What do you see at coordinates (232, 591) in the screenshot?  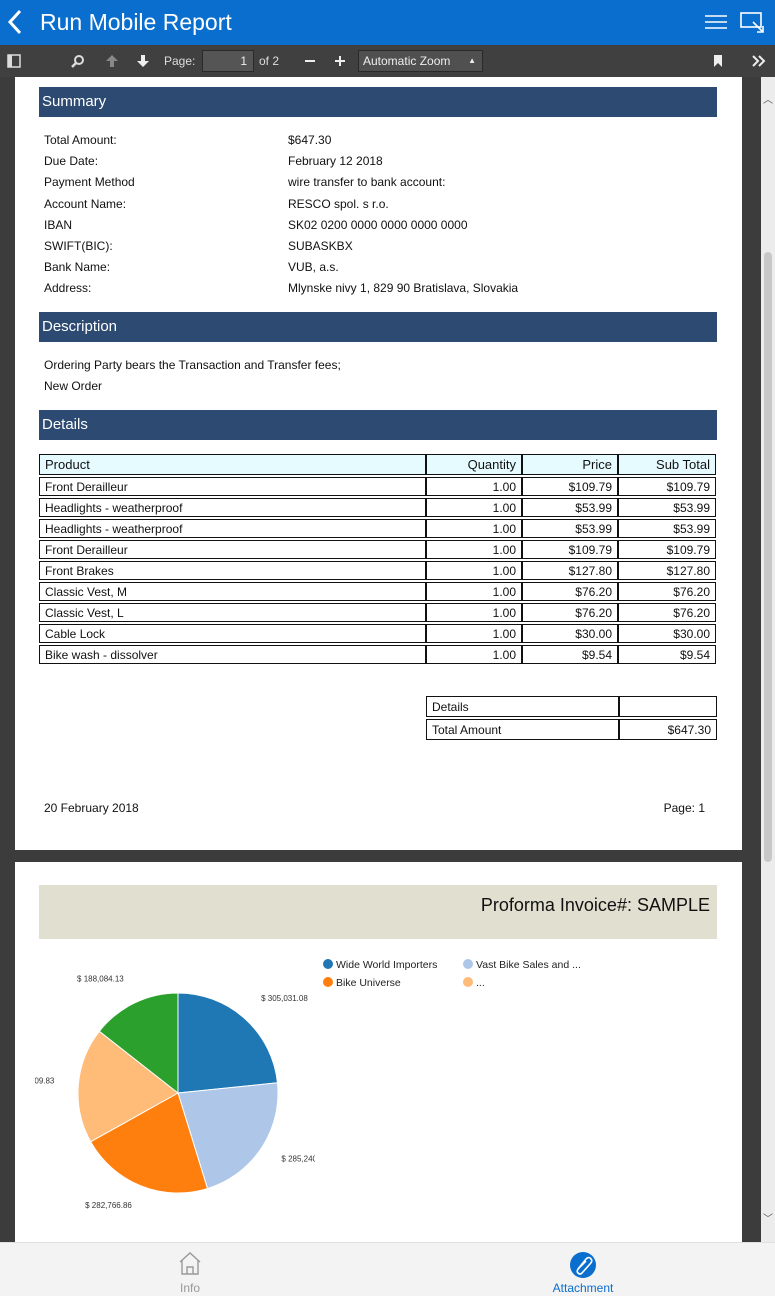 I see `table-cell: Classic Vest, M` at bounding box center [232, 591].